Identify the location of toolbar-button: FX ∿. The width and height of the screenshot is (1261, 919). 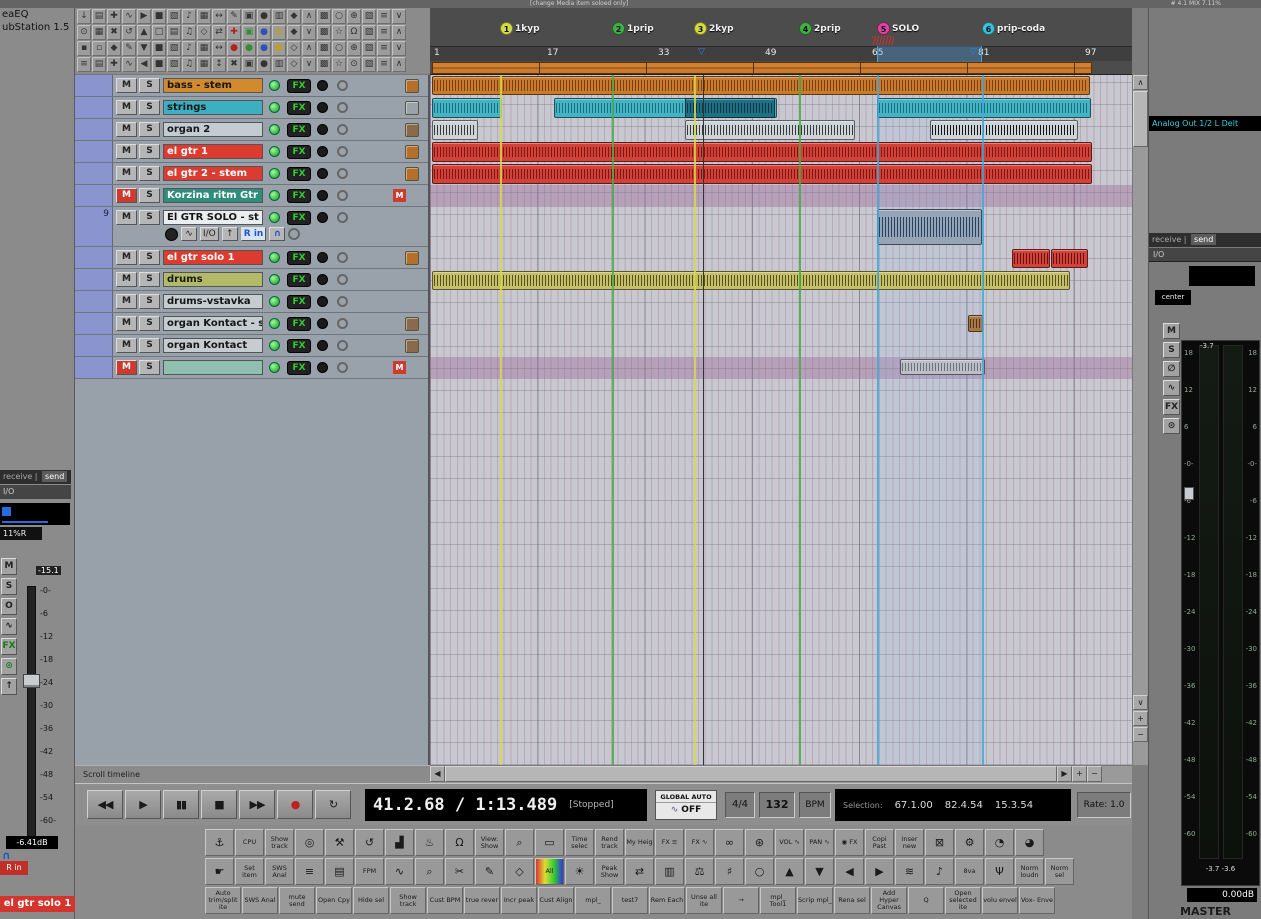
(699, 842).